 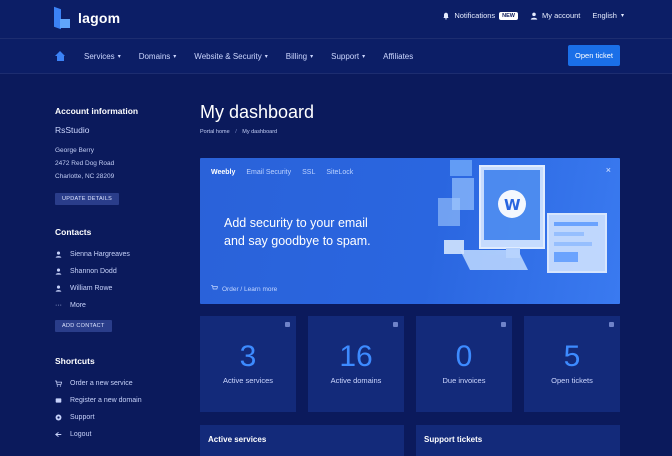 I want to click on brand-name: lagom, so click(x=99, y=18).